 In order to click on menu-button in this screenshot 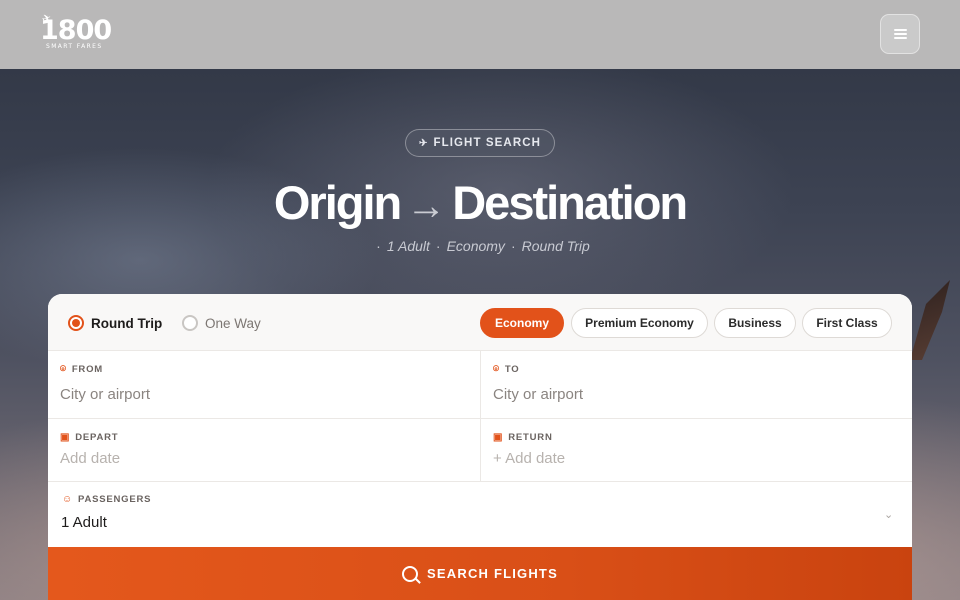, I will do `click(900, 34)`.